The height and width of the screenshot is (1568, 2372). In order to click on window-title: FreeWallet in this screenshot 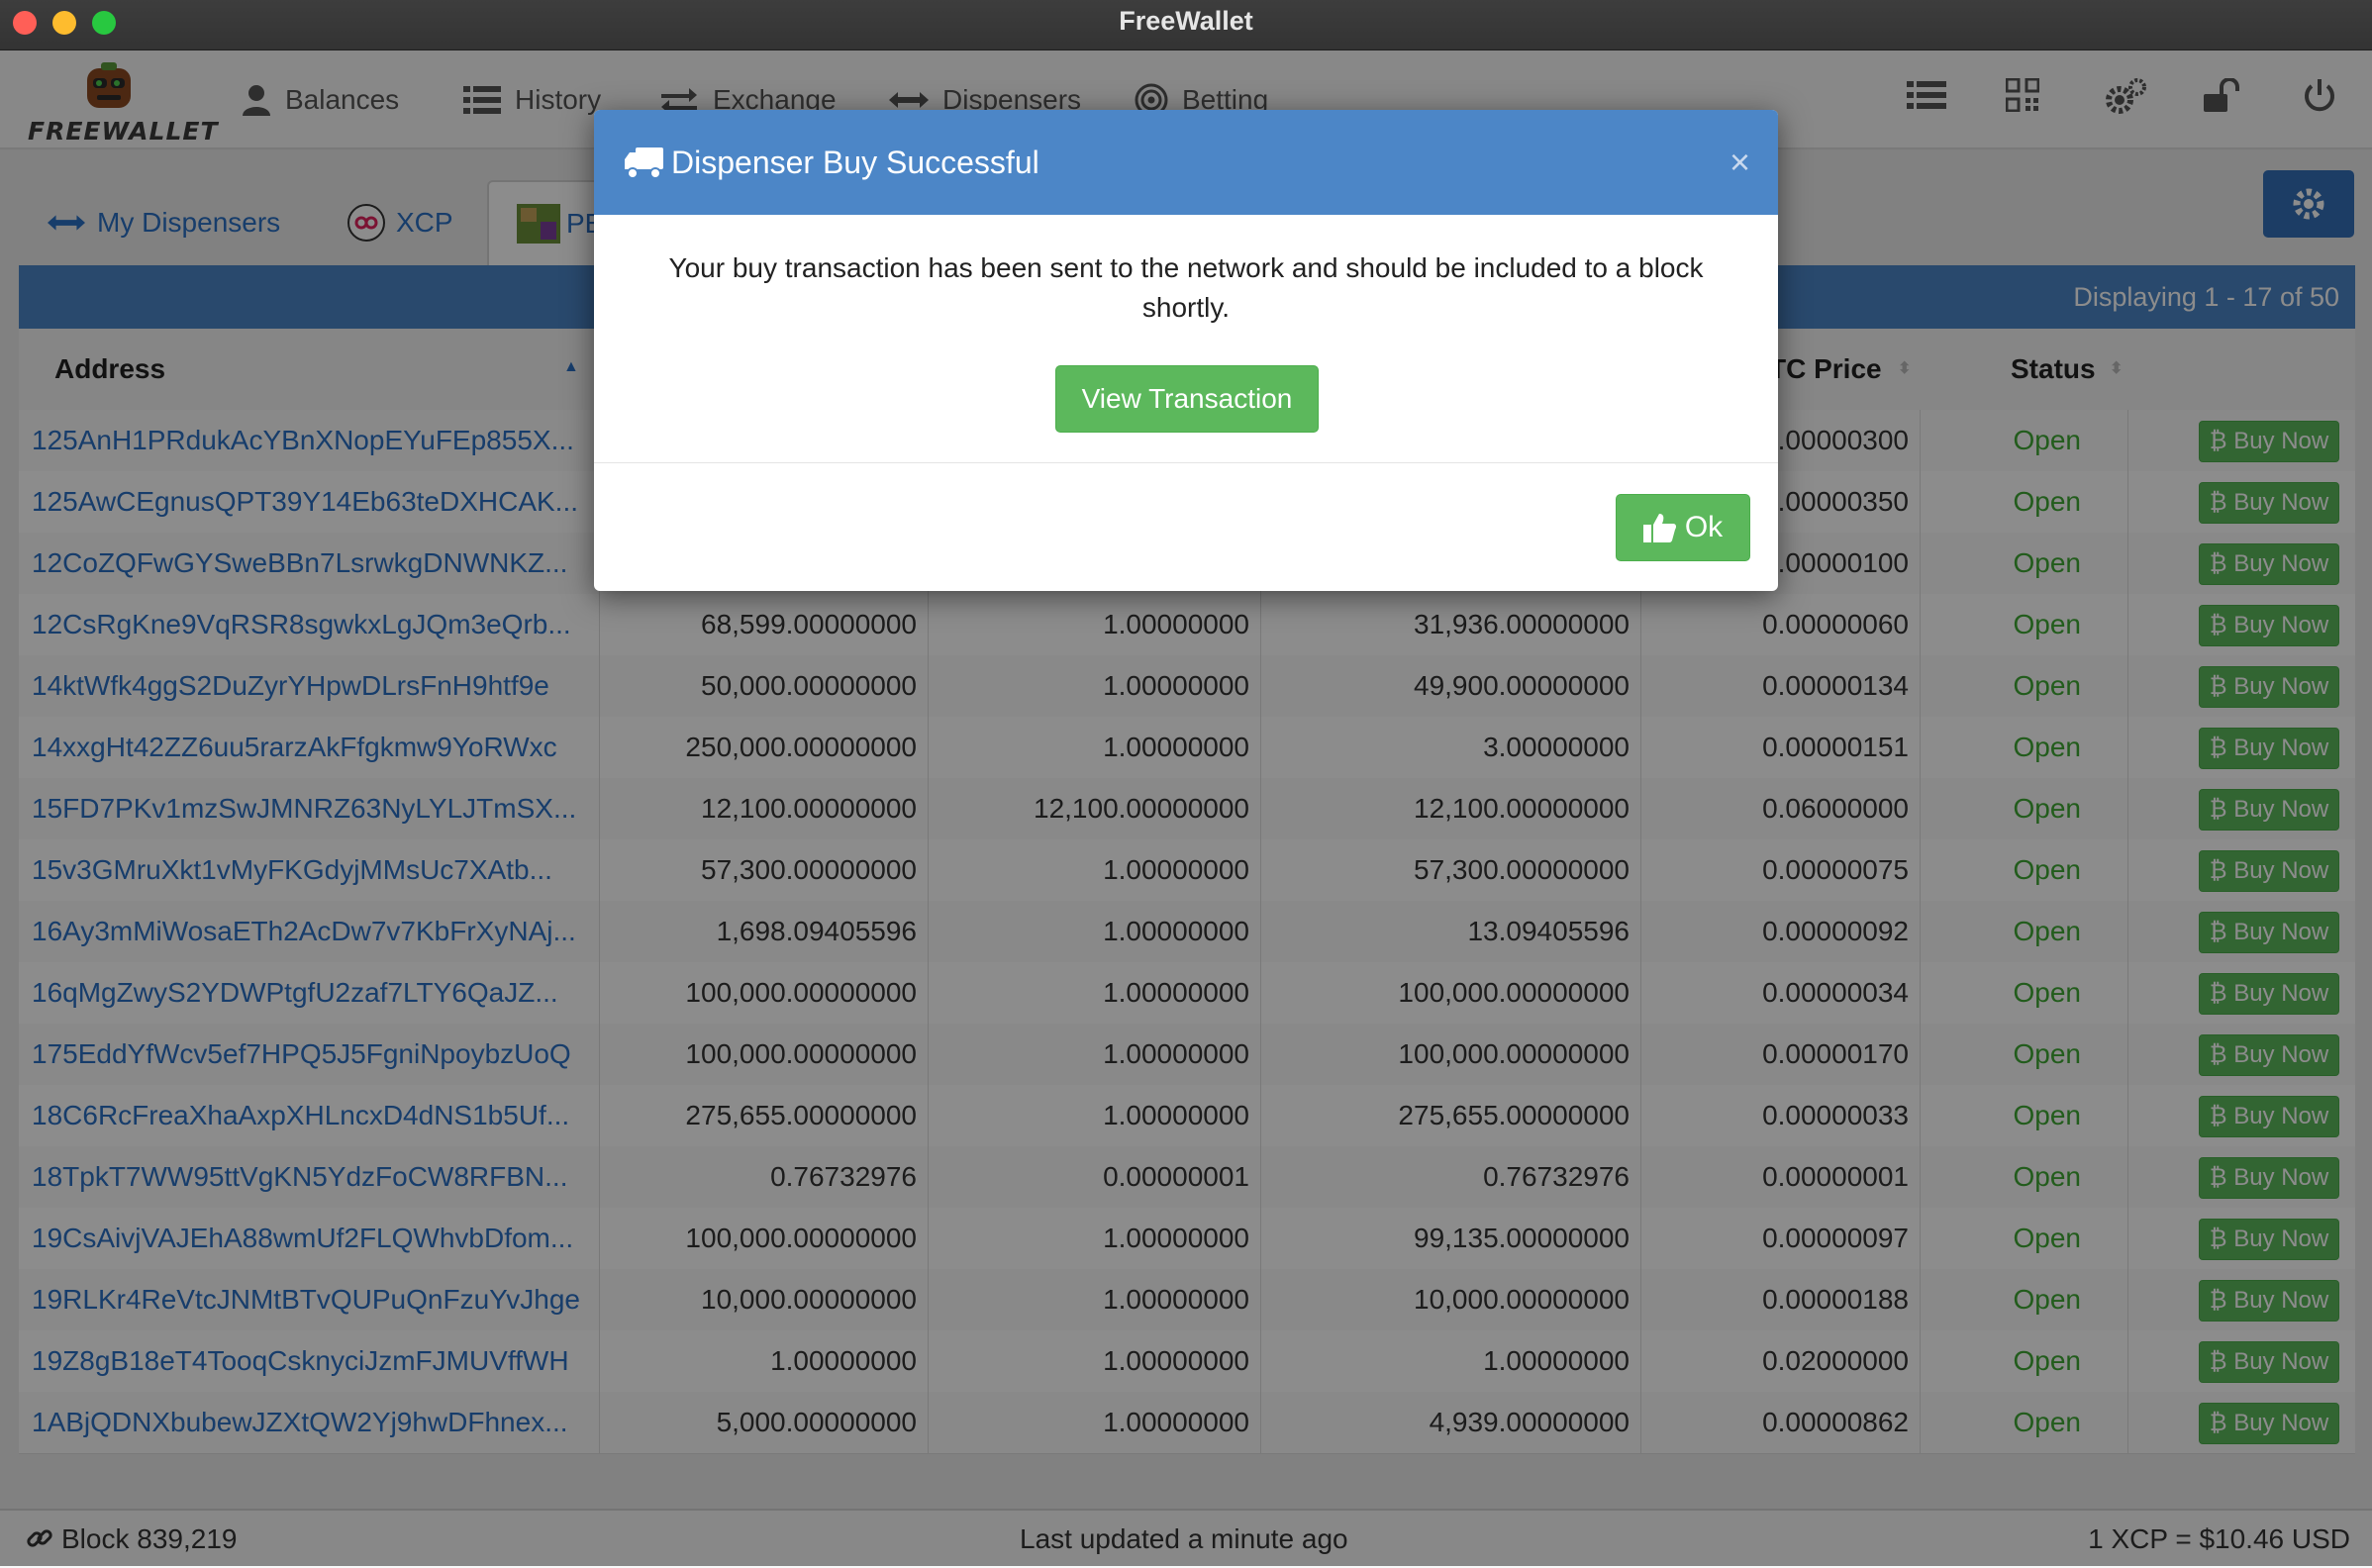, I will do `click(1186, 21)`.